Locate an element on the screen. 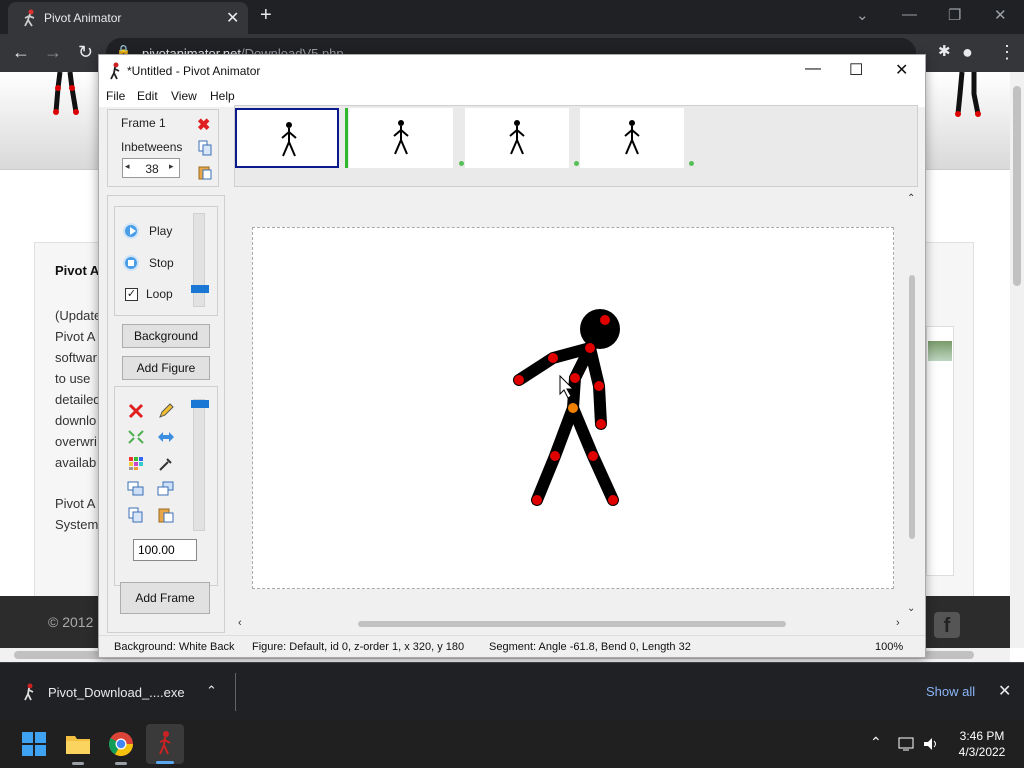  download-file-name: Pivot_Download_....exe is located at coordinates (116, 692).